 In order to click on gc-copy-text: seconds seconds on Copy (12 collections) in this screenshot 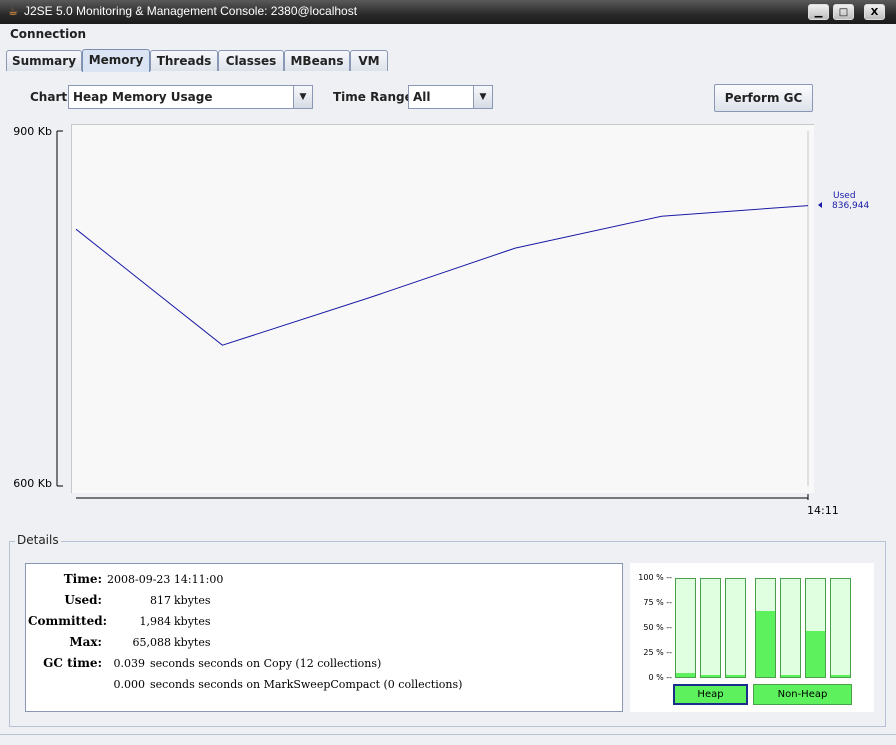, I will do `click(266, 663)`.